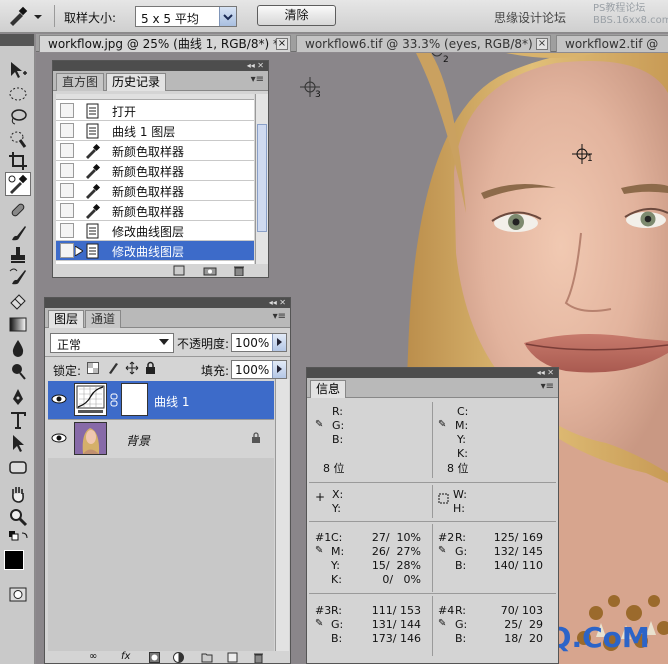 The image size is (668, 664). What do you see at coordinates (134, 399) in the screenshot?
I see `layer-mask-thumbnail` at bounding box center [134, 399].